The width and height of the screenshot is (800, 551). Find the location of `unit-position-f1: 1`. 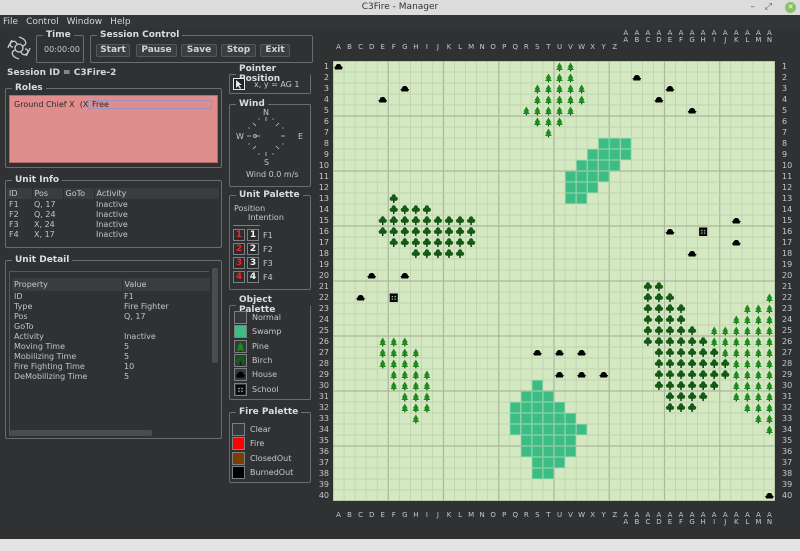

unit-position-f1: 1 is located at coordinates (239, 235).